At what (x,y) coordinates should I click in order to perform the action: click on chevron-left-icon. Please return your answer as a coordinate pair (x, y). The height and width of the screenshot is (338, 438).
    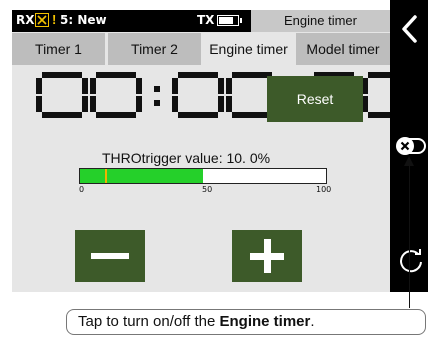
    Looking at the image, I should click on (410, 29).